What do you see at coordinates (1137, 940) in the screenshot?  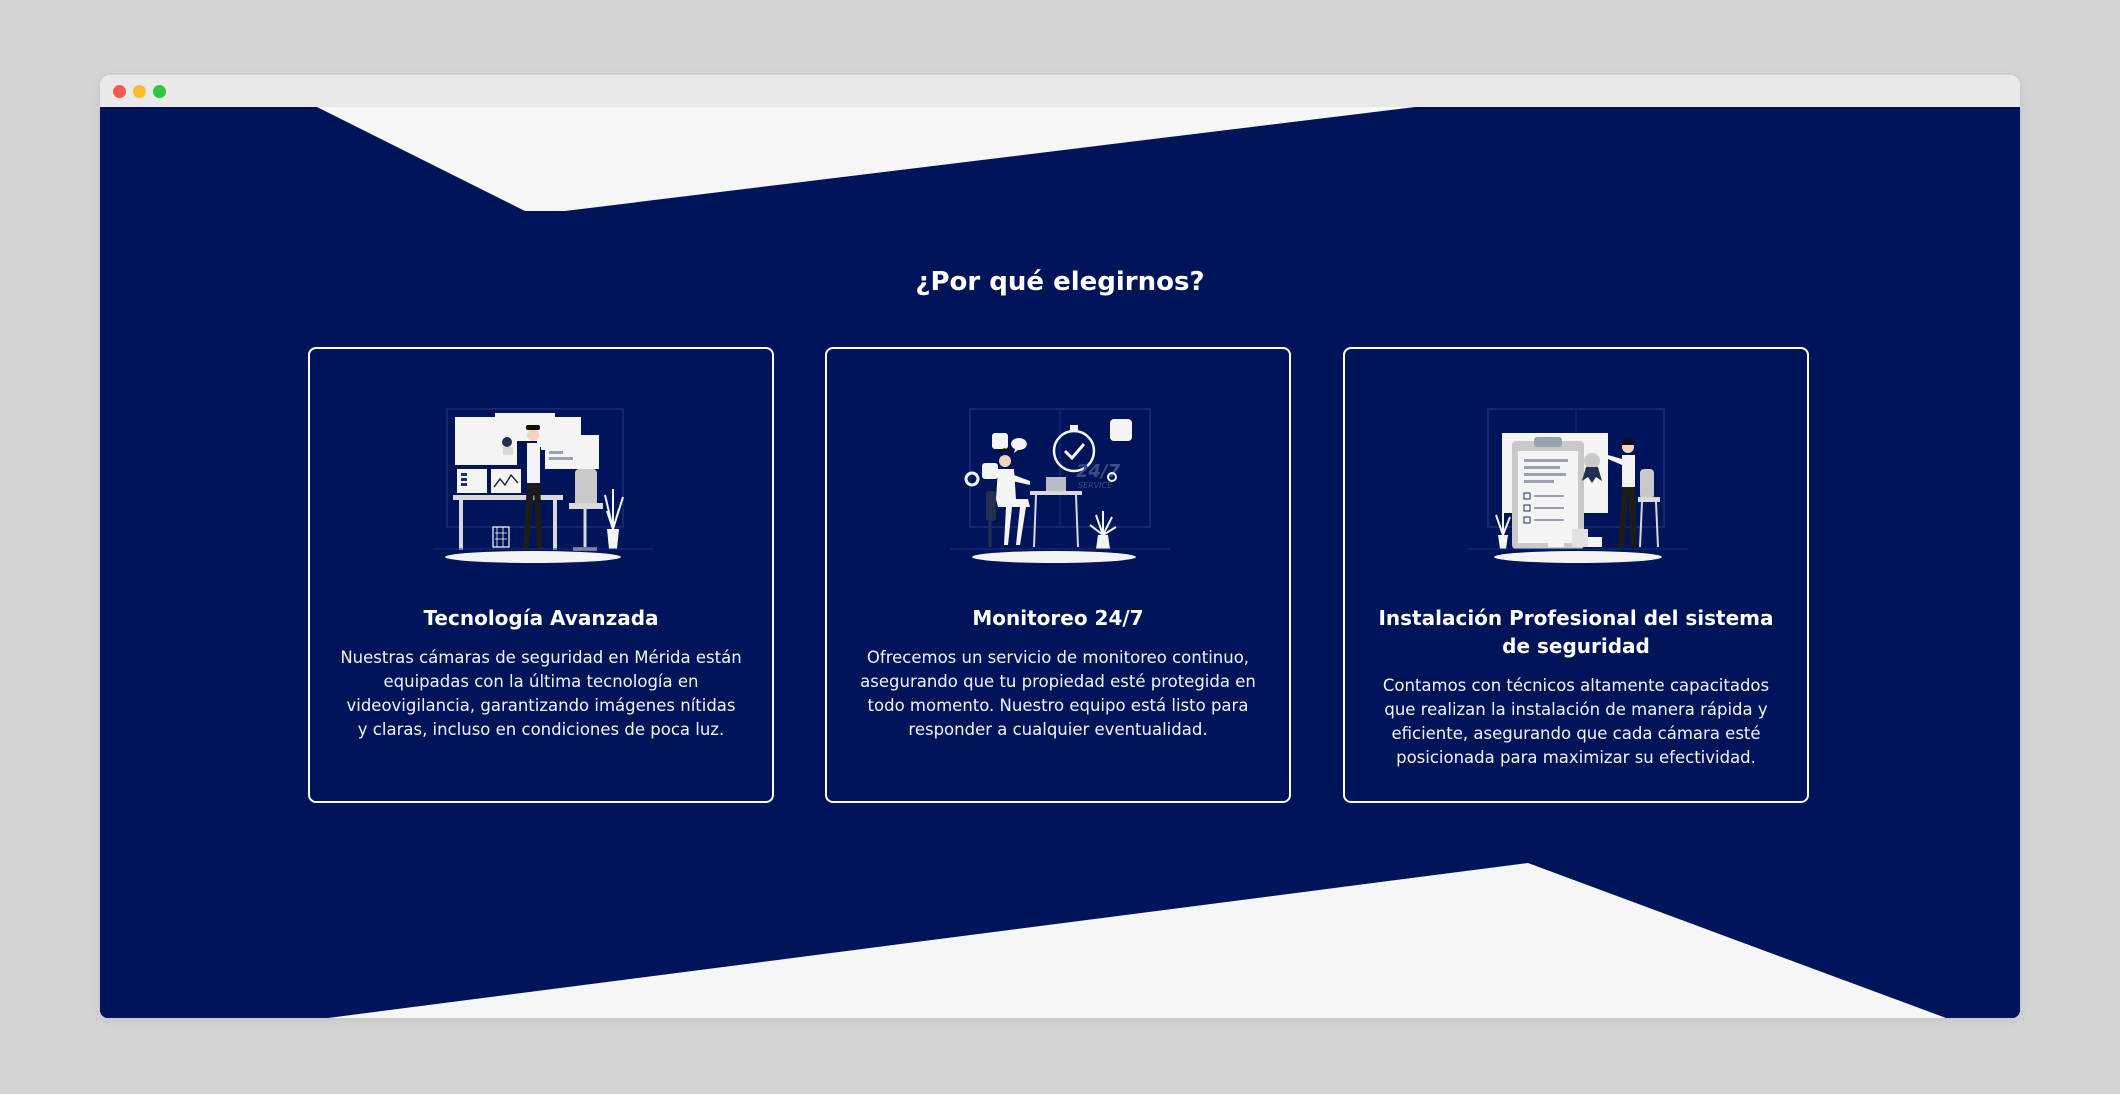 I see `bottom-decorative-shape` at bounding box center [1137, 940].